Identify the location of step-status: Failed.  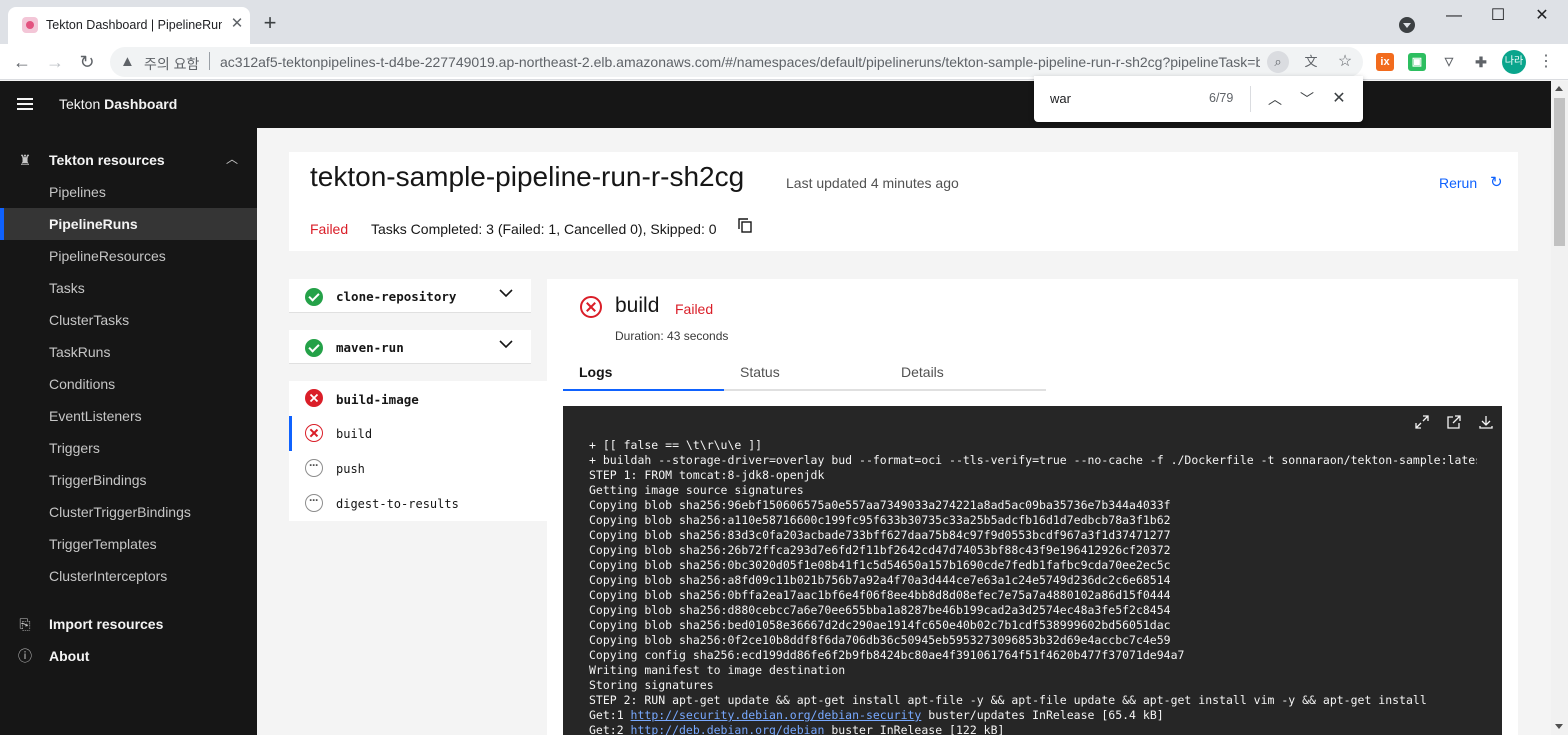
(694, 309).